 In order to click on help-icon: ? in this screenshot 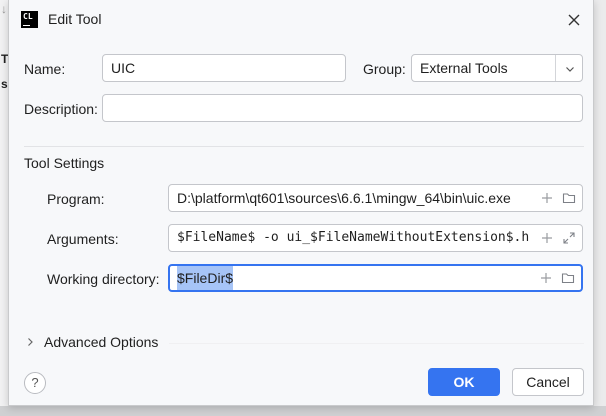, I will do `click(35, 382)`.